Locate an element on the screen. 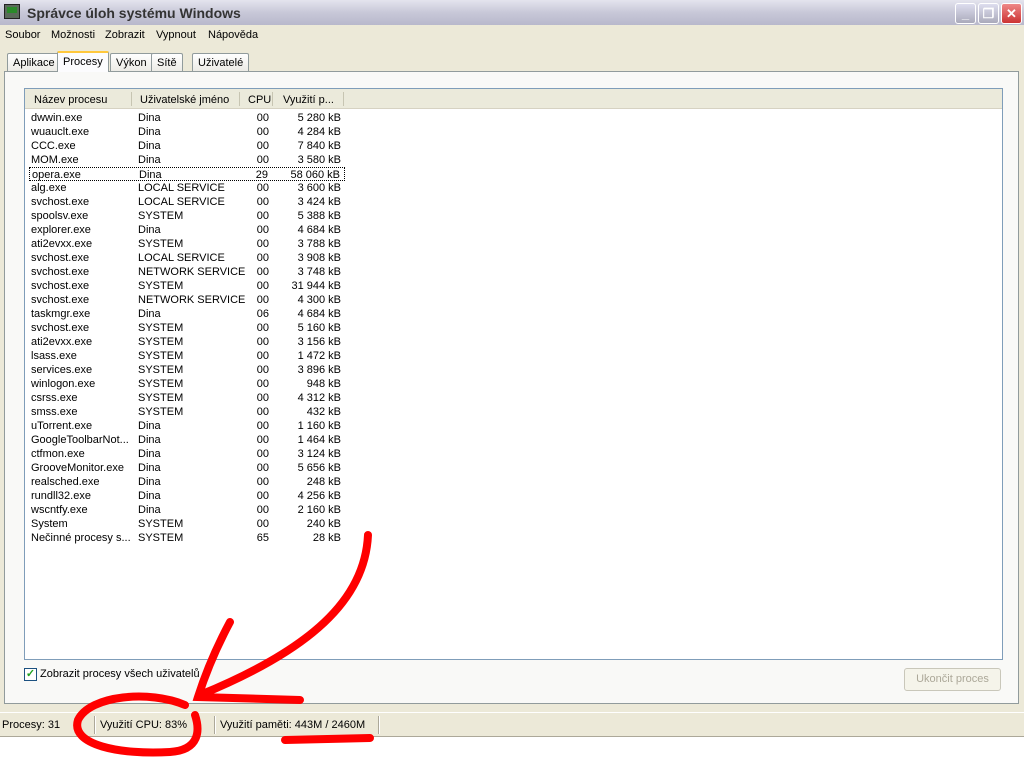  memory-usage: 1 160 kB is located at coordinates (319, 426).